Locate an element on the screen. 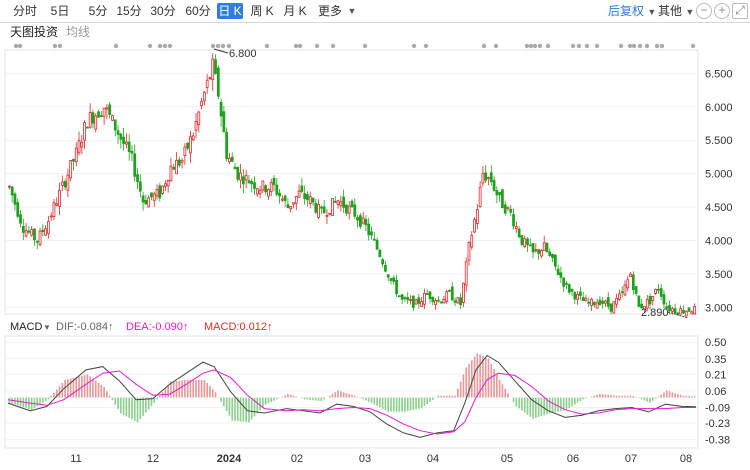  tab-period-5: 60分 is located at coordinates (198, 11).